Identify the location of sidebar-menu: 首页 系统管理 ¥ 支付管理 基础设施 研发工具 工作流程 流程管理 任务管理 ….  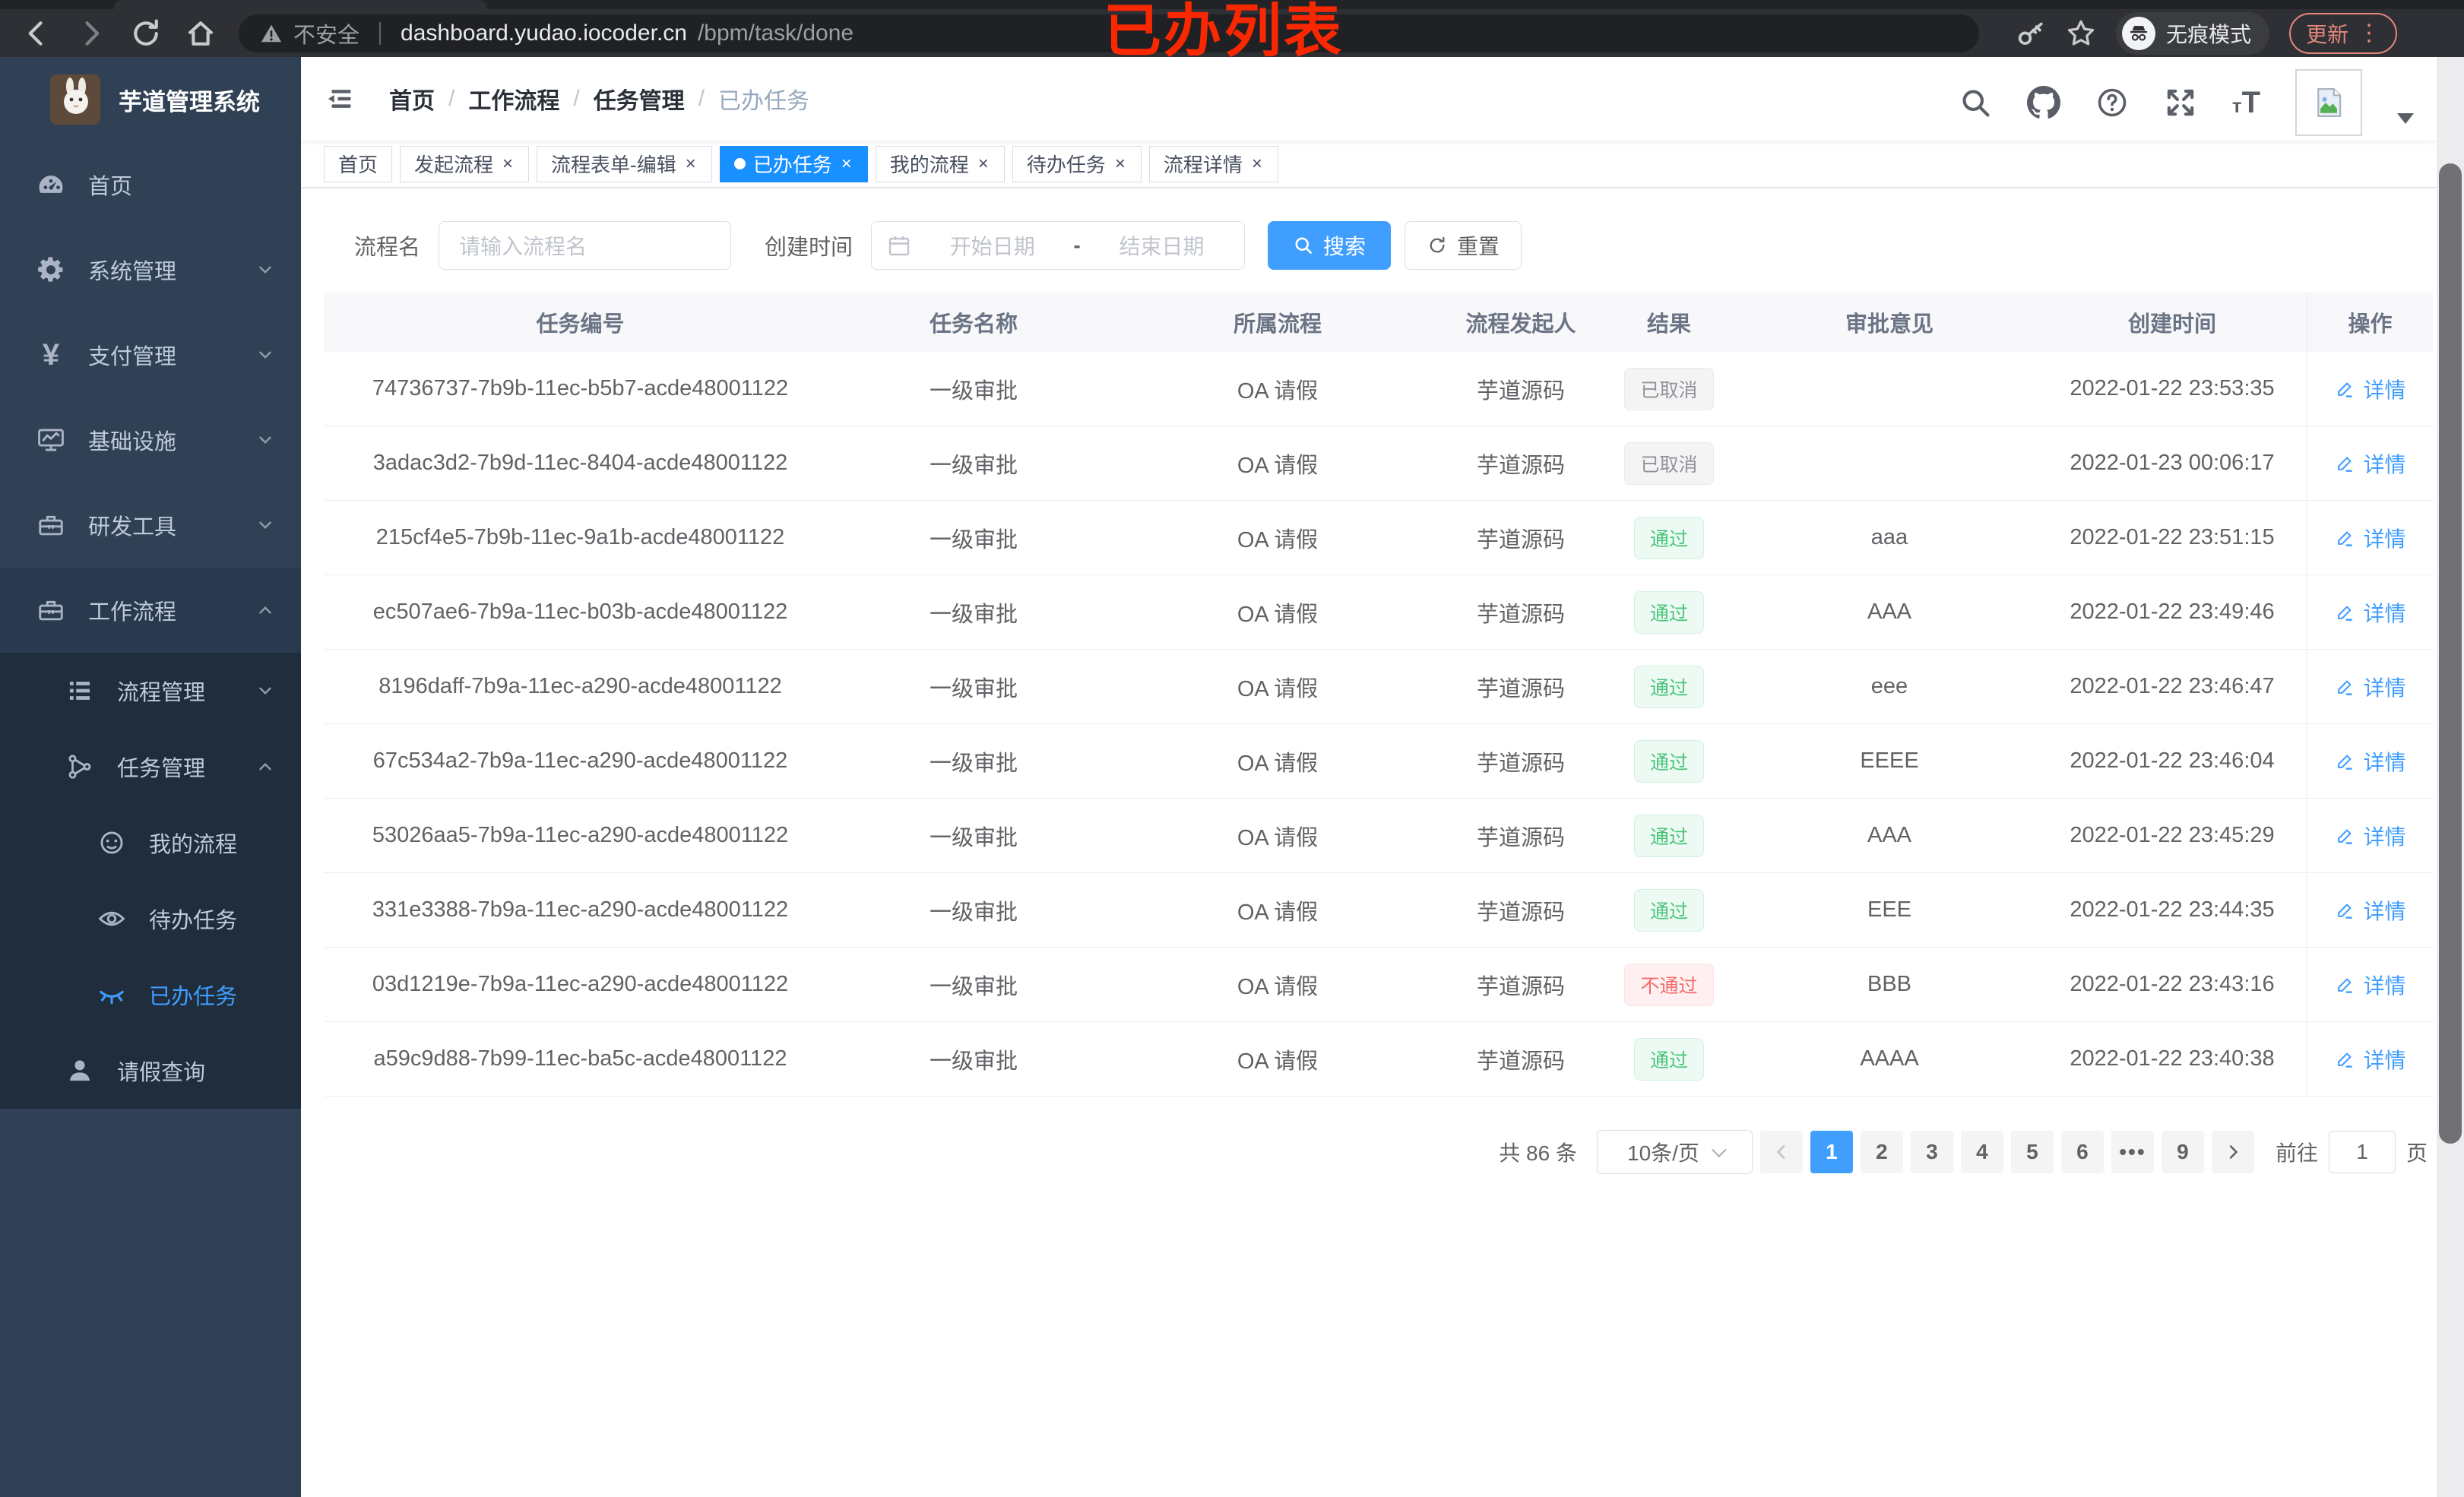
(150, 625).